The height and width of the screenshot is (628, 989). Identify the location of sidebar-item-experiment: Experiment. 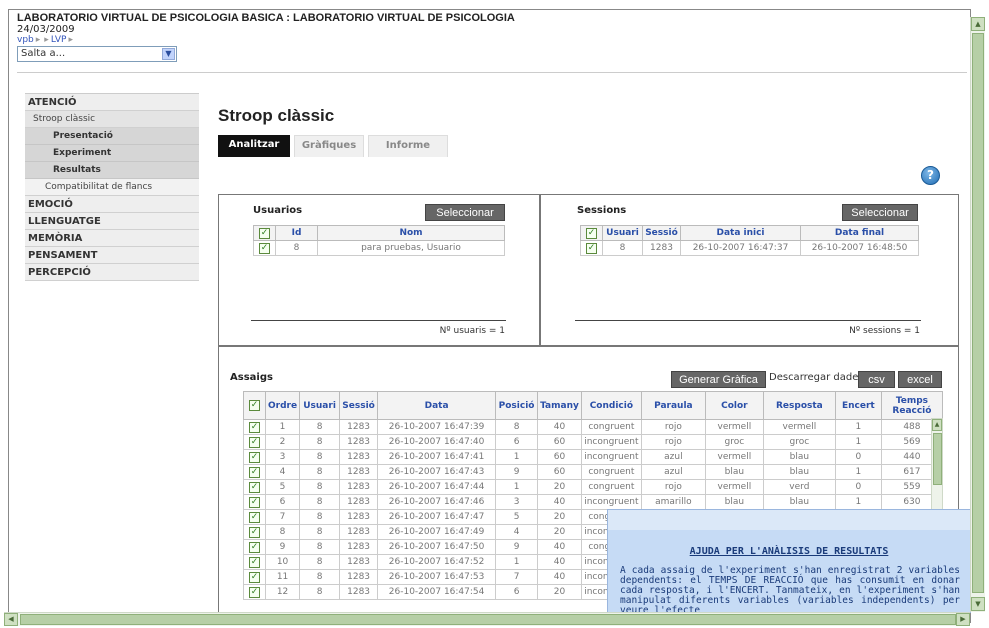
(112, 153).